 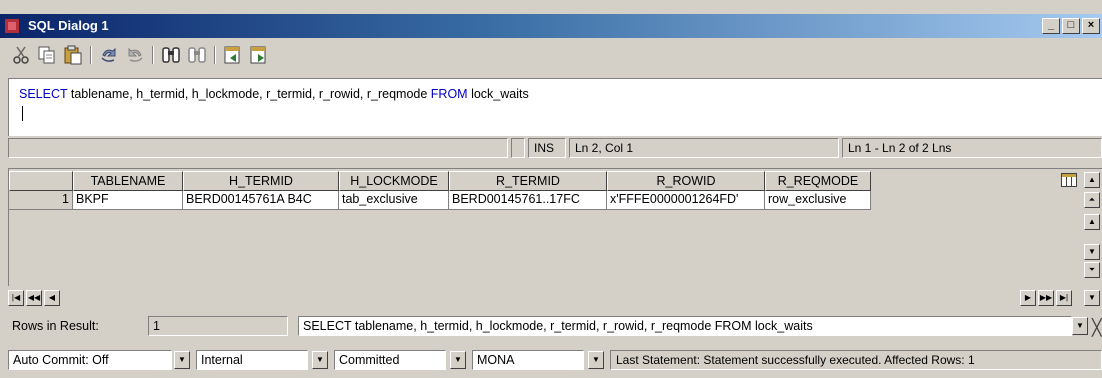 What do you see at coordinates (528, 181) in the screenshot?
I see `column-header: R_TERMID` at bounding box center [528, 181].